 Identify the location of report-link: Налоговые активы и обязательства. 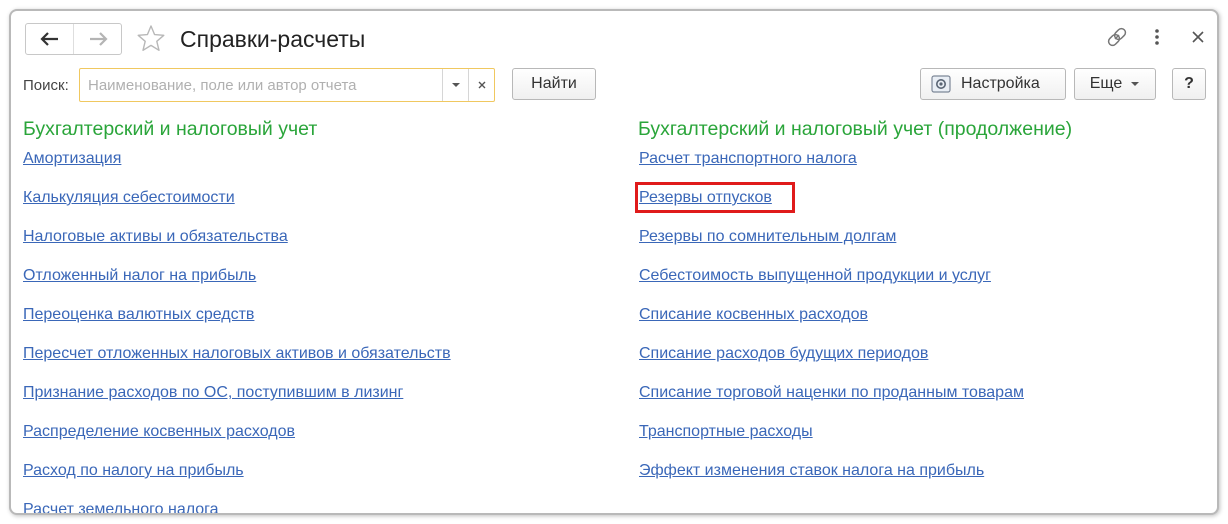
(155, 237).